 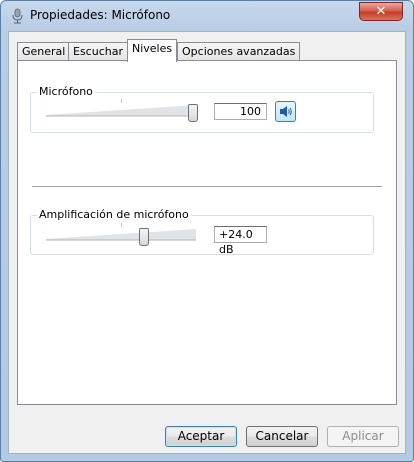 I want to click on microphone-boost-slider, so click(x=125, y=234).